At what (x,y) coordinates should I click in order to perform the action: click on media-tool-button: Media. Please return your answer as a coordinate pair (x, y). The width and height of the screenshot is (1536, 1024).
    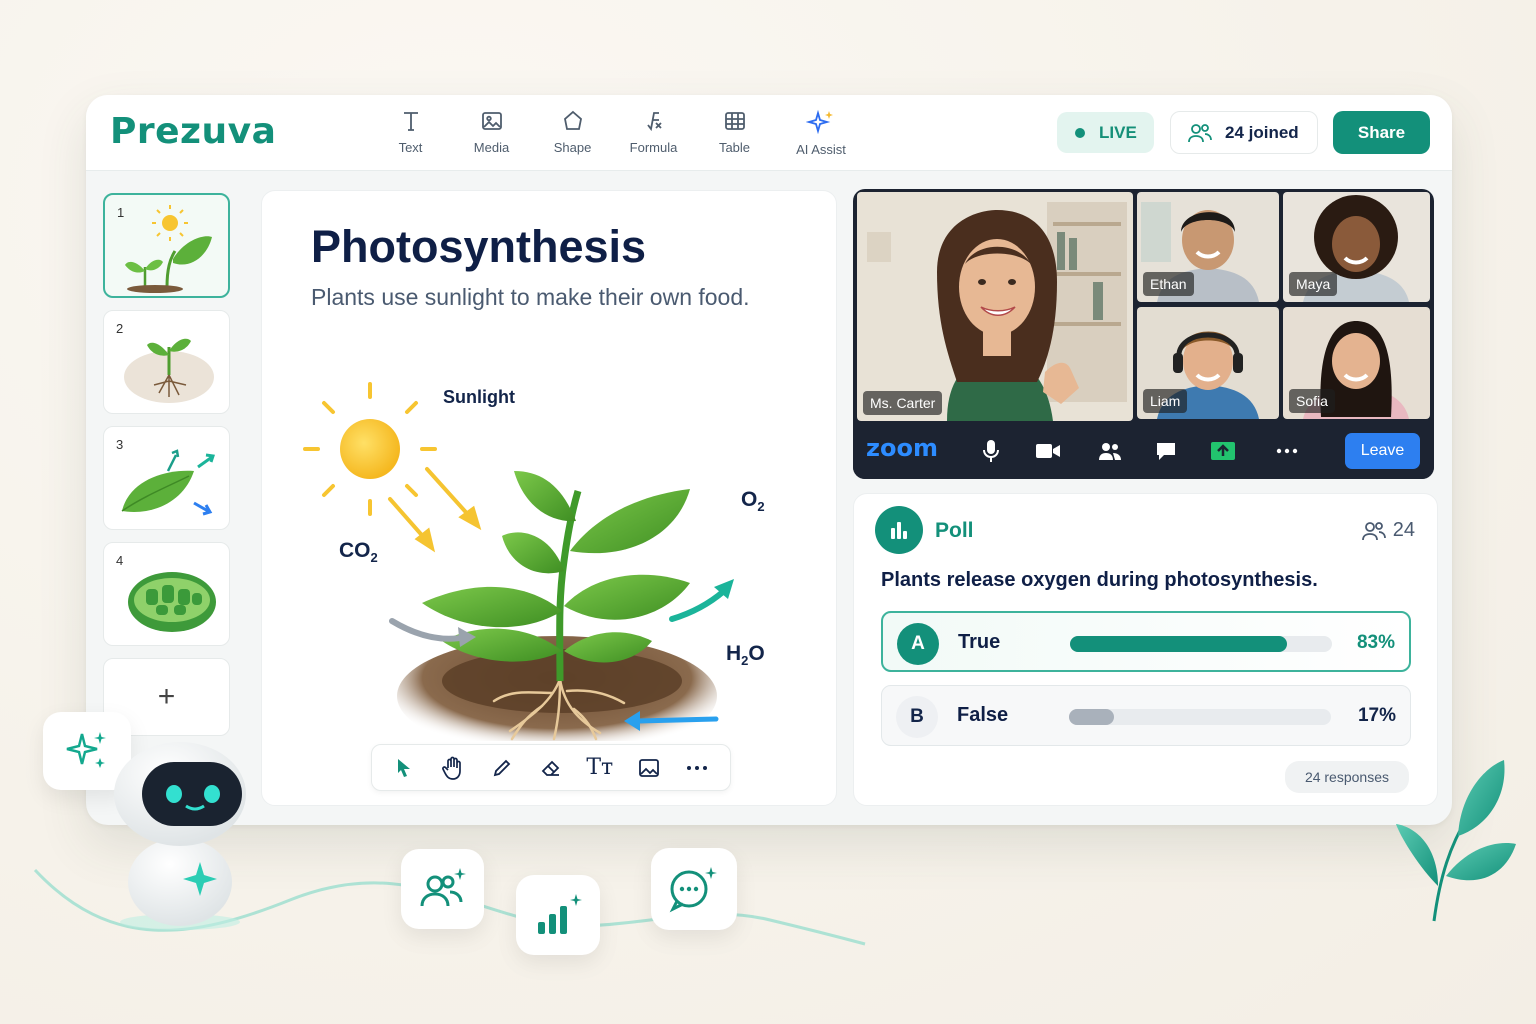
    Looking at the image, I should click on (491, 134).